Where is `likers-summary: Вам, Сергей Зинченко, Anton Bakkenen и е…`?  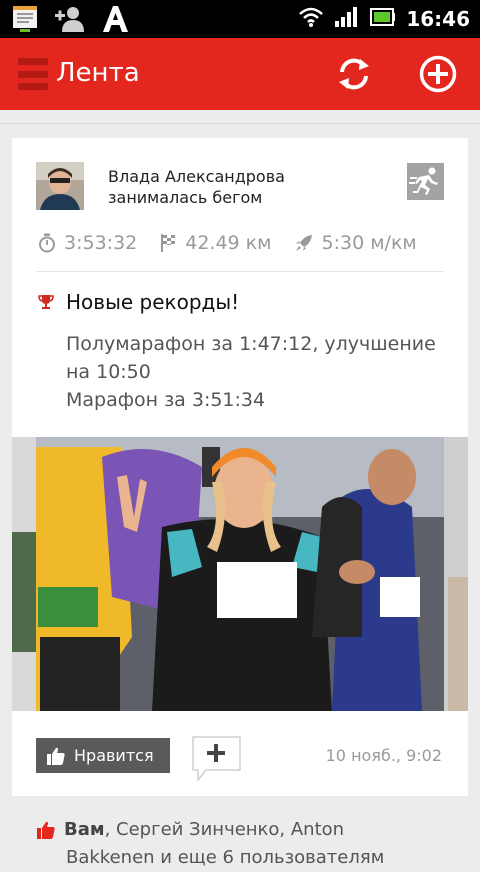
likers-summary: Вам, Сергей Зинченко, Anton Bakkenen и е… is located at coordinates (246, 844).